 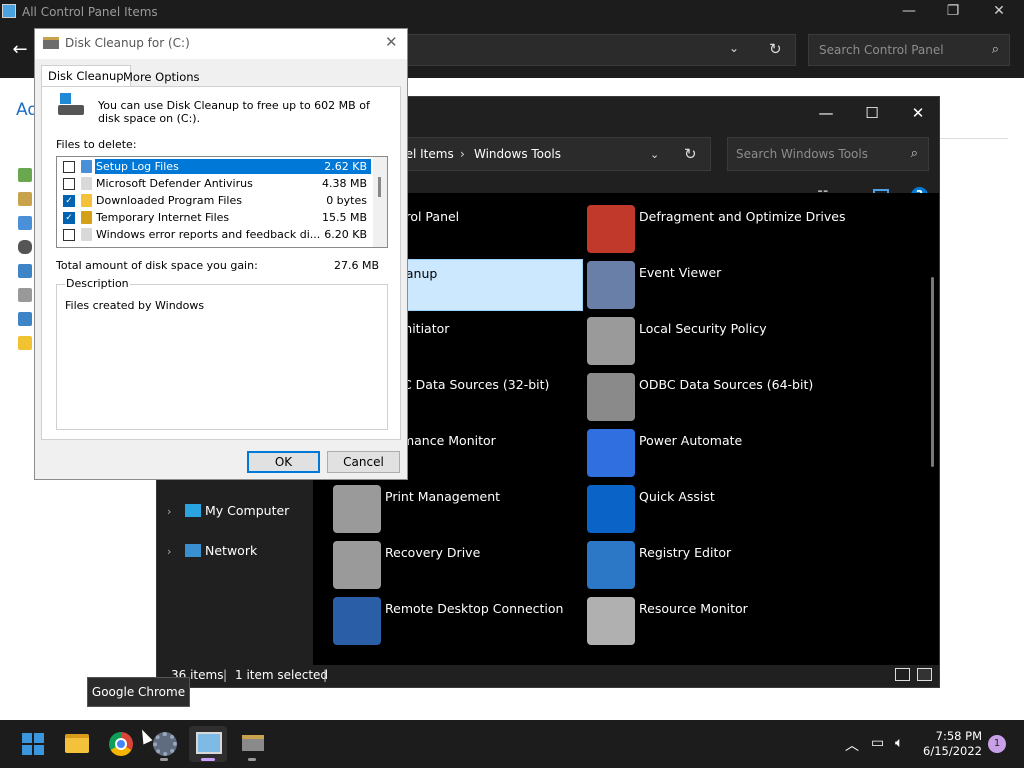 What do you see at coordinates (212, 550) in the screenshot?
I see `nav-item-network: › Network` at bounding box center [212, 550].